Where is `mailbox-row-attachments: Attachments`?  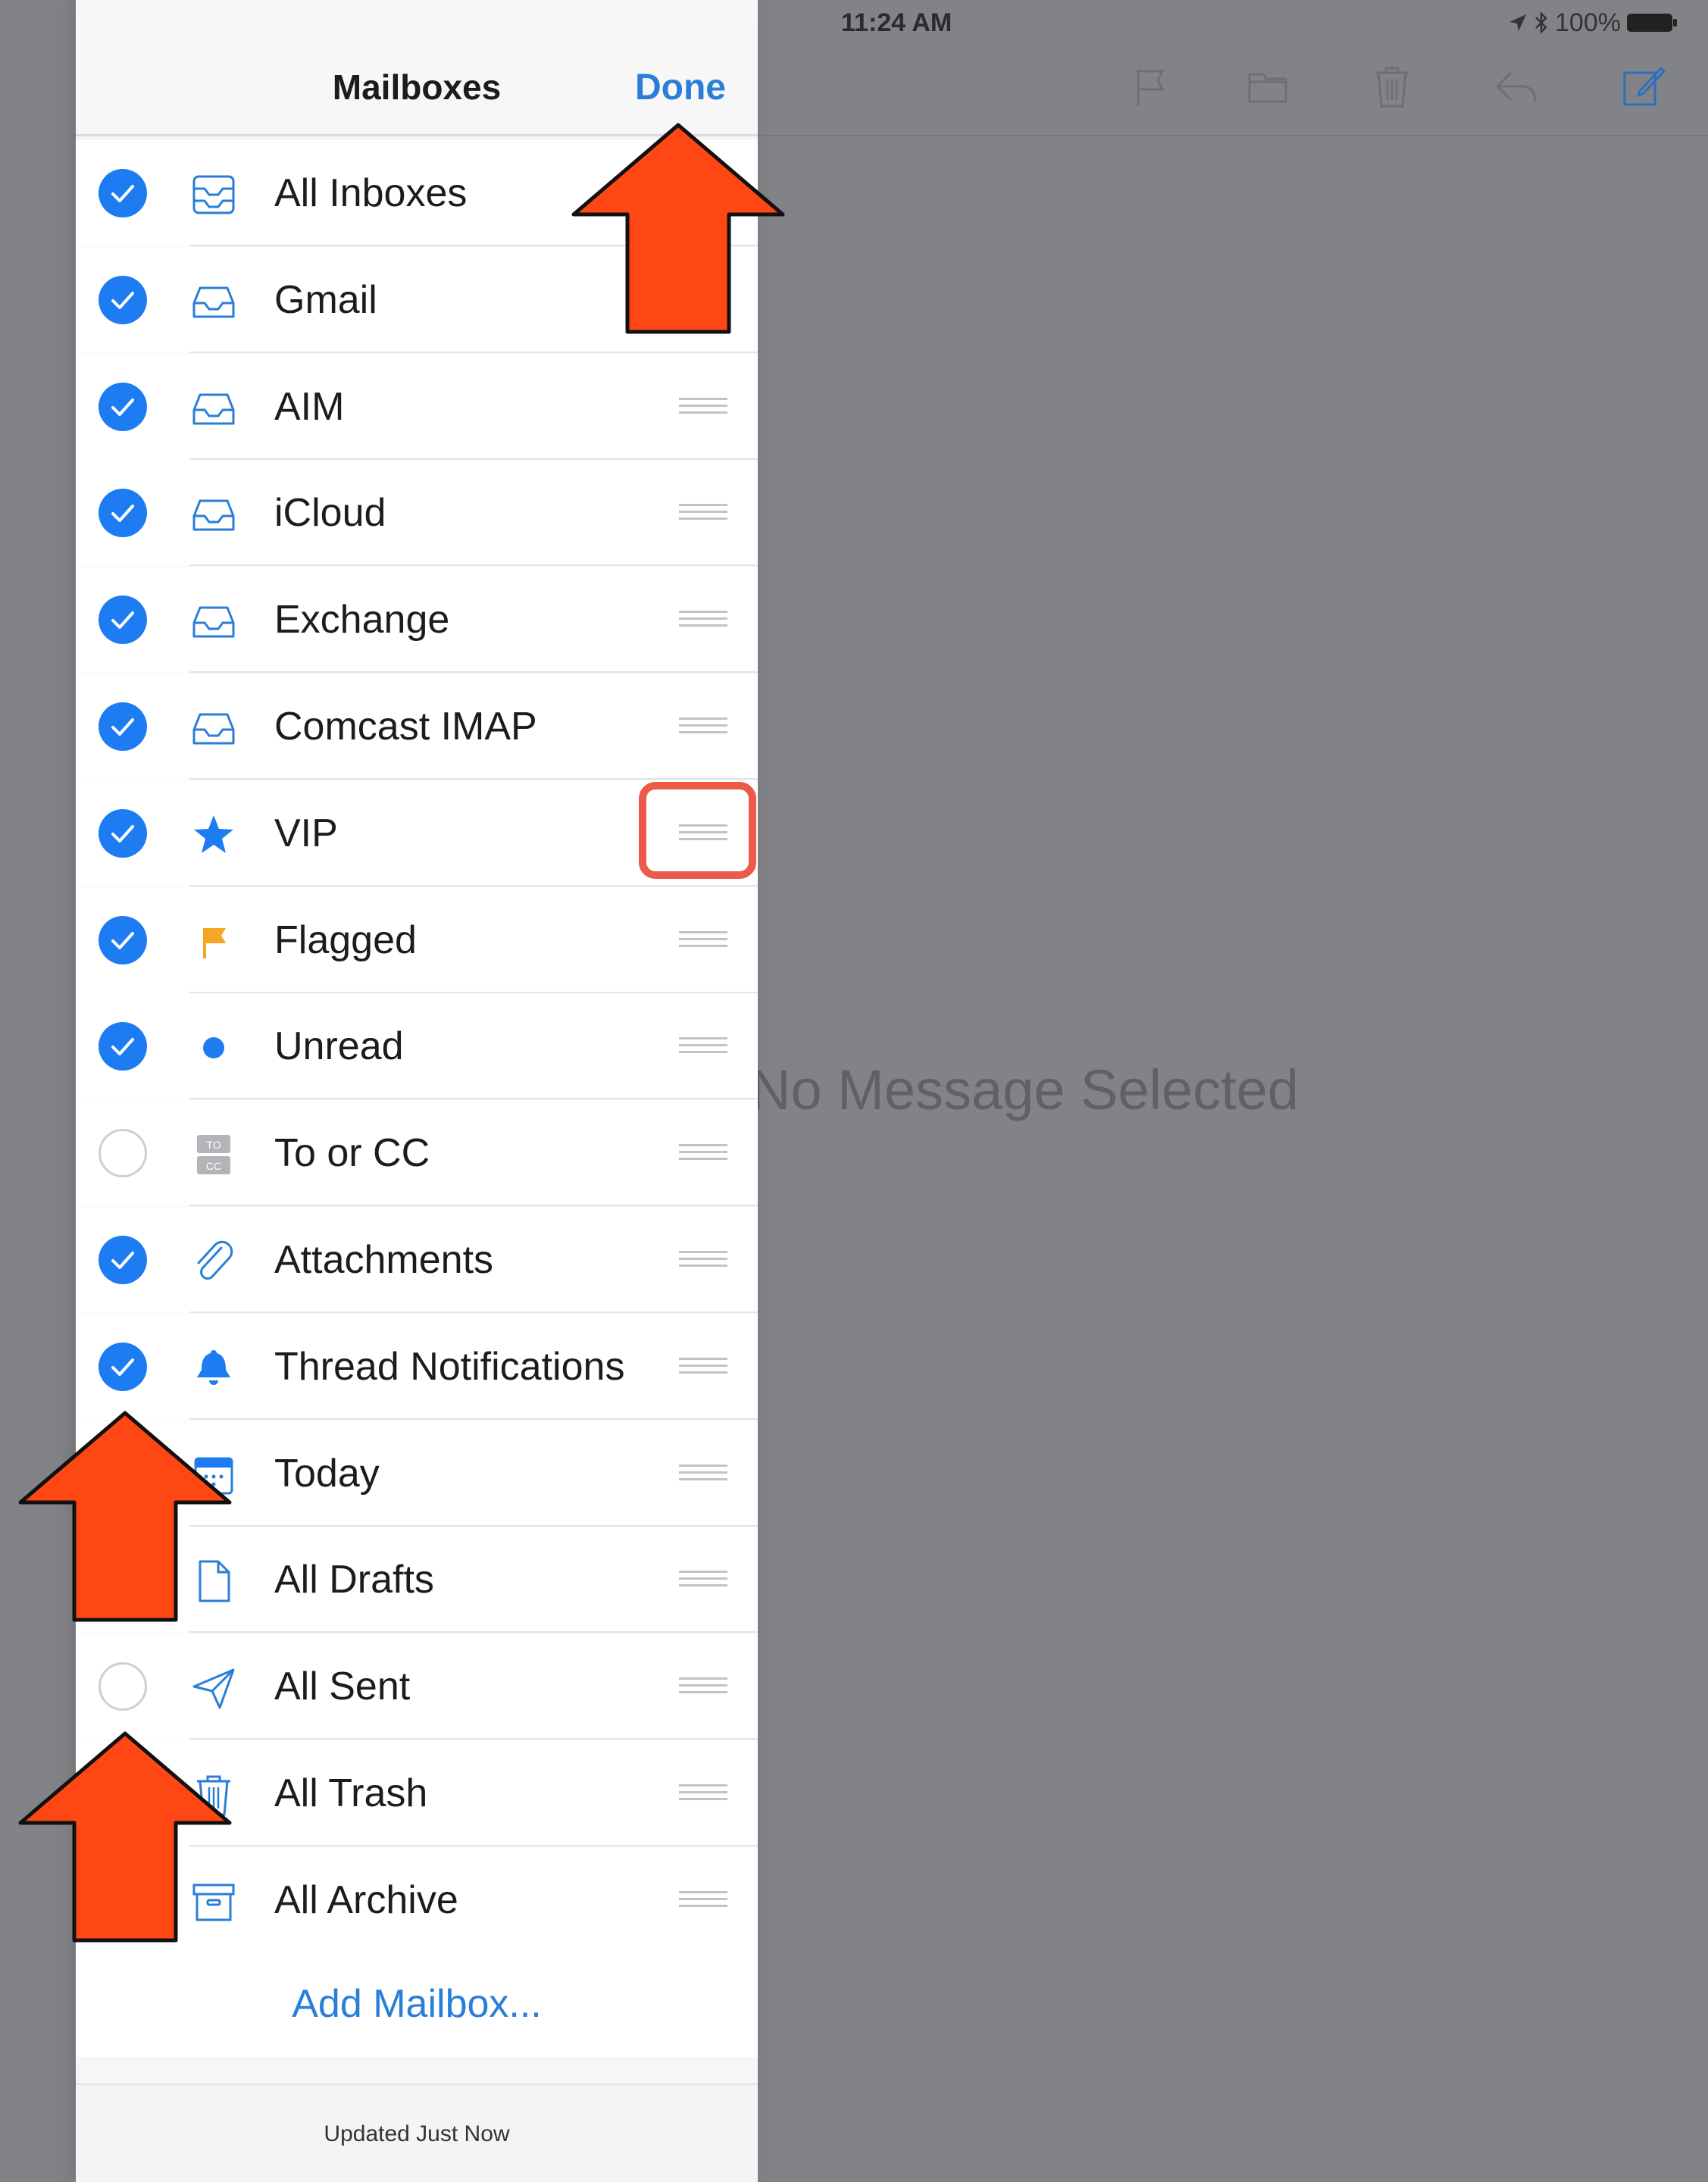 mailbox-row-attachments: Attachments is located at coordinates (417, 1260).